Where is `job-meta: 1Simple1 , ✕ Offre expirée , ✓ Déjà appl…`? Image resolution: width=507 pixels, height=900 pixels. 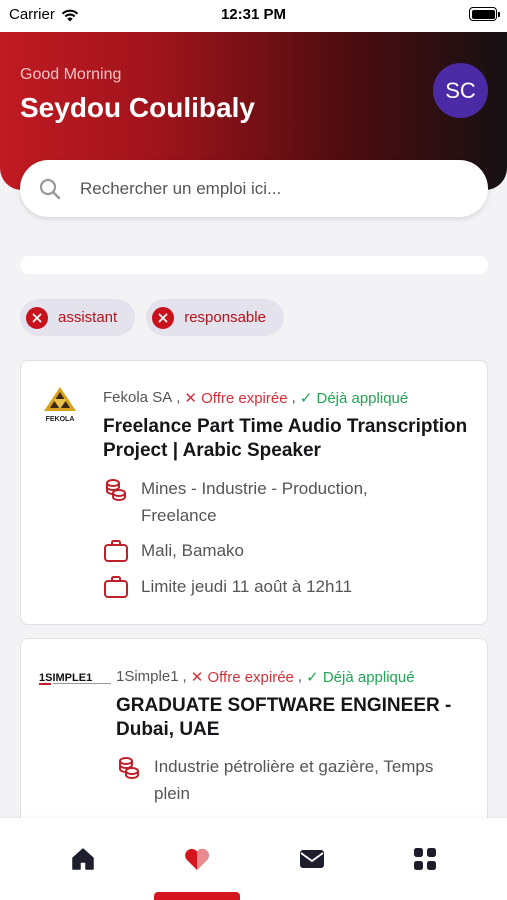
job-meta: 1Simple1 , ✕ Offre expirée , ✓ Déjà appl… is located at coordinates (265, 677).